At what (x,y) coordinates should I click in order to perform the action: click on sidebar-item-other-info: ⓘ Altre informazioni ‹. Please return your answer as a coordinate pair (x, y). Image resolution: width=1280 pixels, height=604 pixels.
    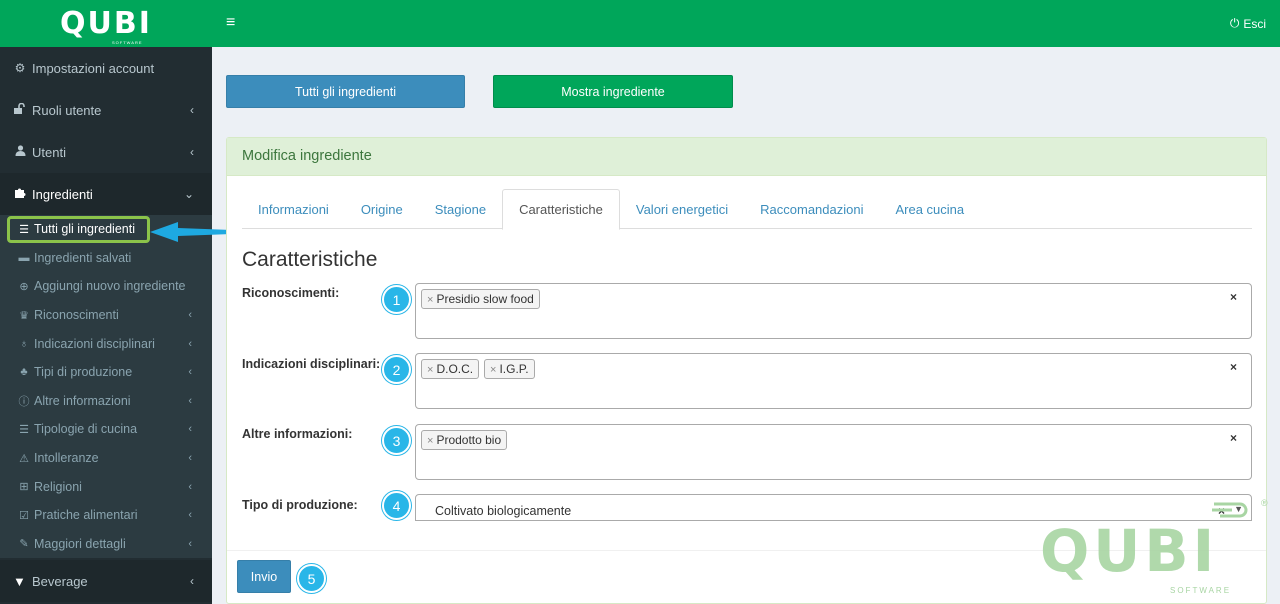
    Looking at the image, I should click on (106, 401).